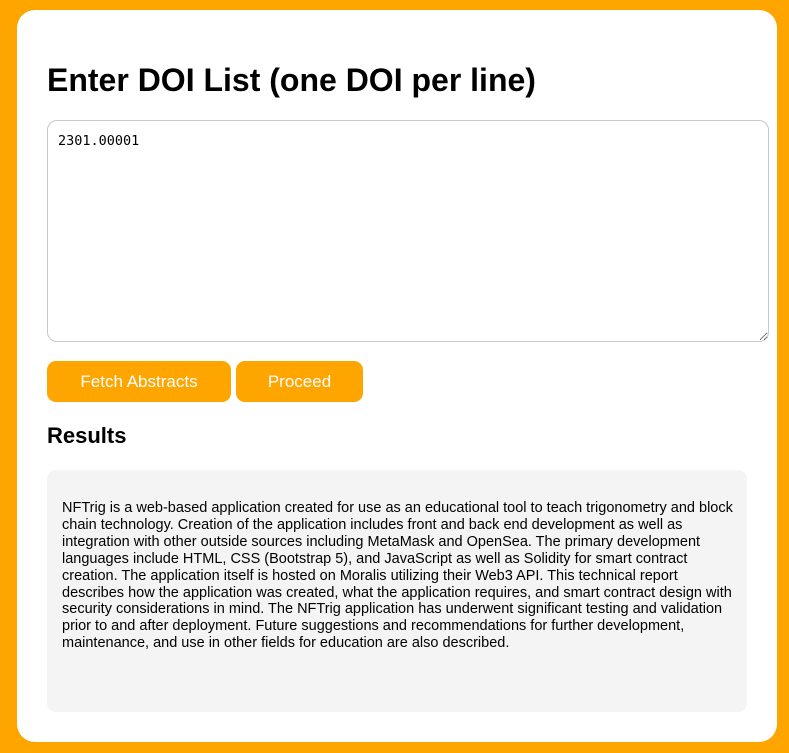 Image resolution: width=789 pixels, height=753 pixels. What do you see at coordinates (87, 435) in the screenshot?
I see `results-heading: Results` at bounding box center [87, 435].